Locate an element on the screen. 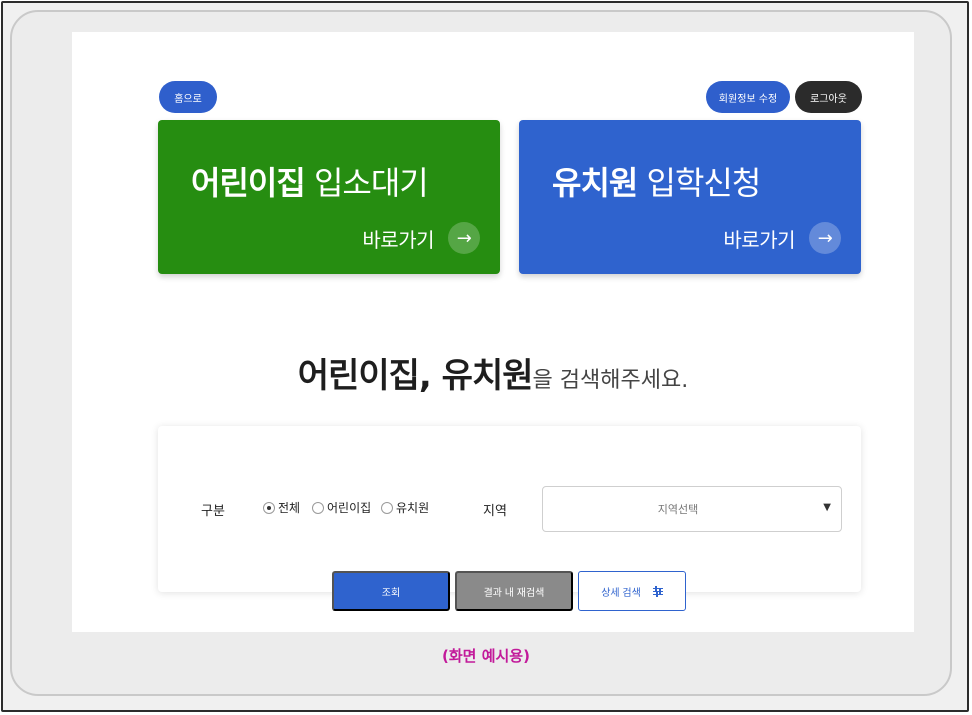 The image size is (972, 715). kindergarten-shortcut-link: 바로가기 → is located at coordinates (782, 238).